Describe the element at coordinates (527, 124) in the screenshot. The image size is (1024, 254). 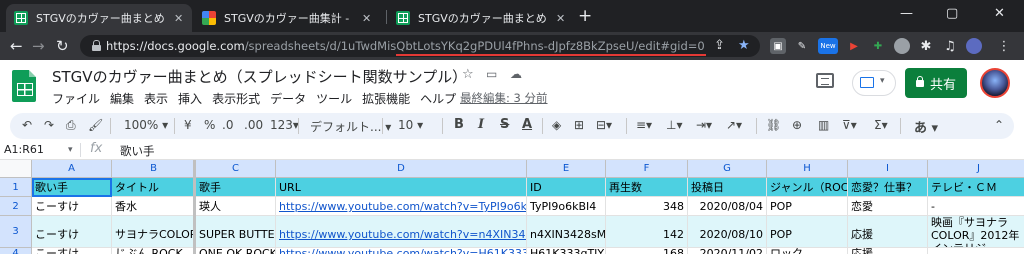
I see `text-color-button: A` at that location.